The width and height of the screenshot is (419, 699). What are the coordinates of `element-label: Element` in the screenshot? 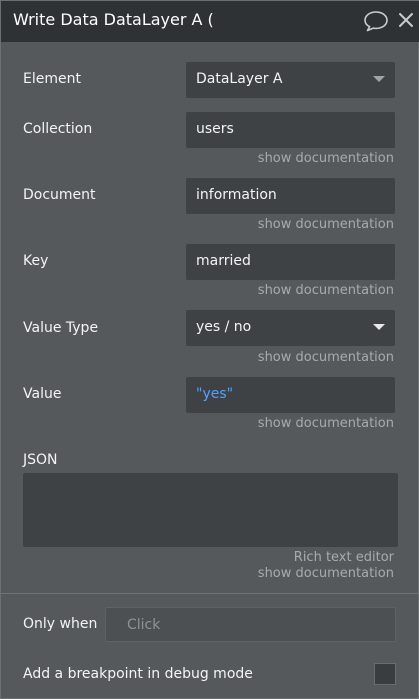 It's located at (52, 79).